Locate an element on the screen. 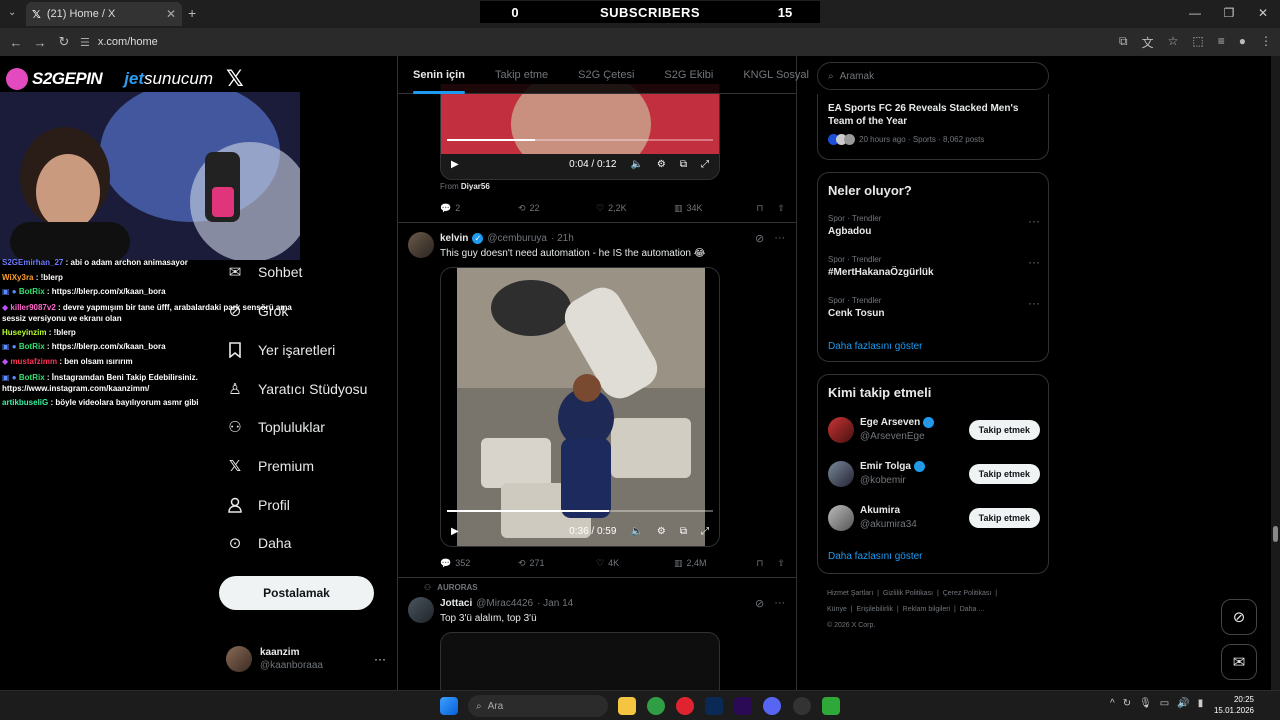 The image size is (1280, 720). fullscreen-icon: ⤢ is located at coordinates (705, 164).